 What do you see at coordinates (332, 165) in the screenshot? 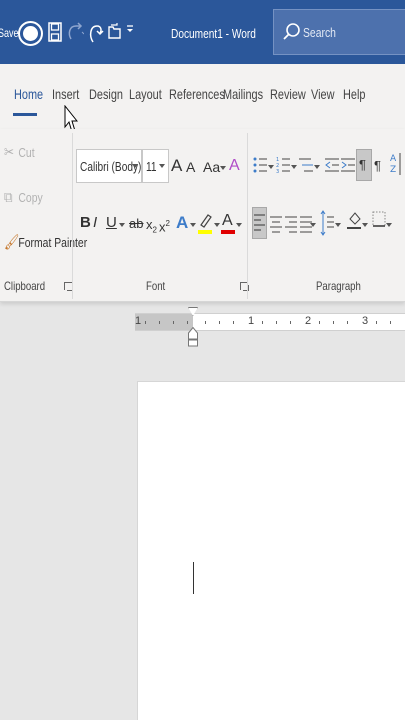
I see `decrease-indent-button` at bounding box center [332, 165].